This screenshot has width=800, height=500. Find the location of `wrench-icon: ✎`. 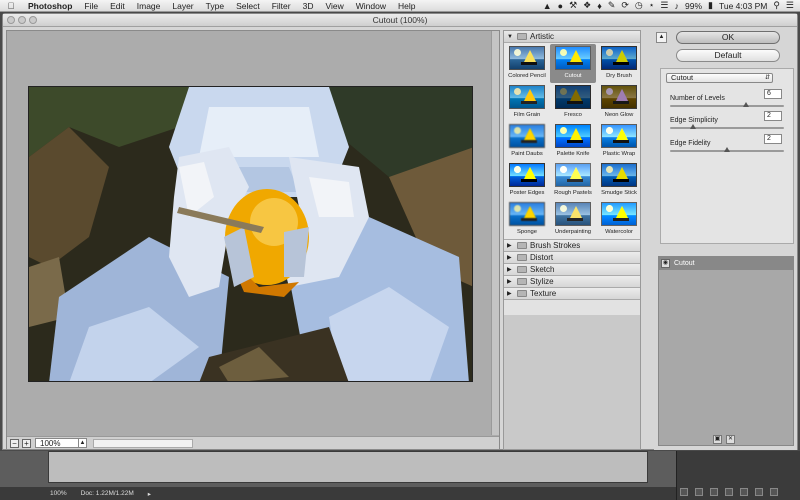

wrench-icon: ✎ is located at coordinates (612, 5).